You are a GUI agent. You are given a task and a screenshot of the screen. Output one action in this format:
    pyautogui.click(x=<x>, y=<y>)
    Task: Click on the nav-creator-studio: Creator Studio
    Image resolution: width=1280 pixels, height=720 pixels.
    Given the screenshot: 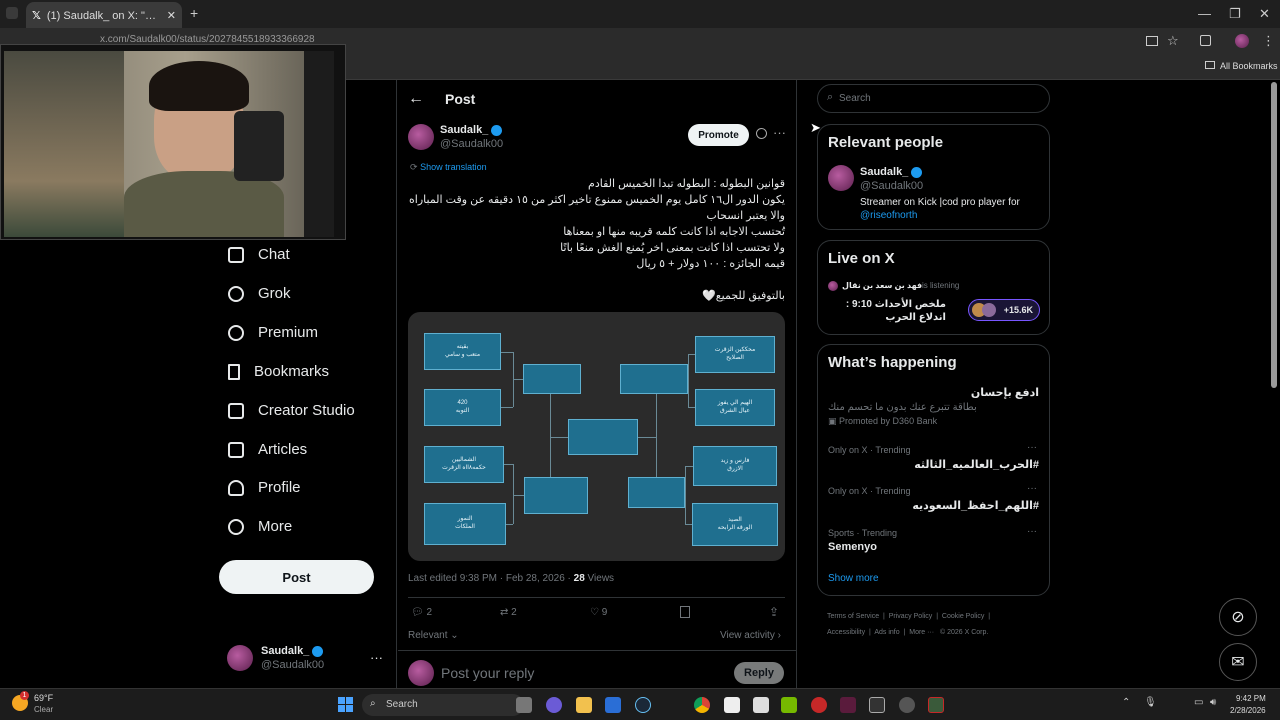 What is the action you would take?
    pyautogui.click(x=291, y=410)
    